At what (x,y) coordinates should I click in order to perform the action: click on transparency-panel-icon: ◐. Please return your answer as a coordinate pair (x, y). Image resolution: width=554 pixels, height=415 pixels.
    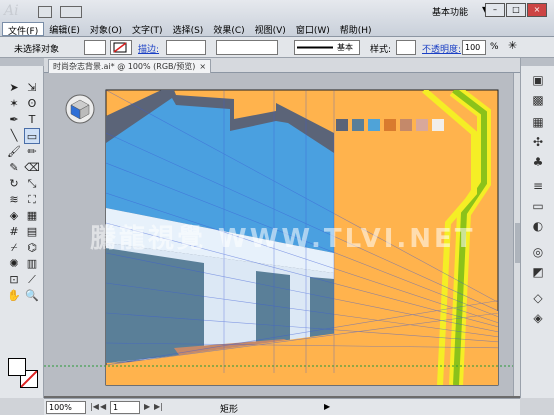
    Looking at the image, I should click on (538, 226).